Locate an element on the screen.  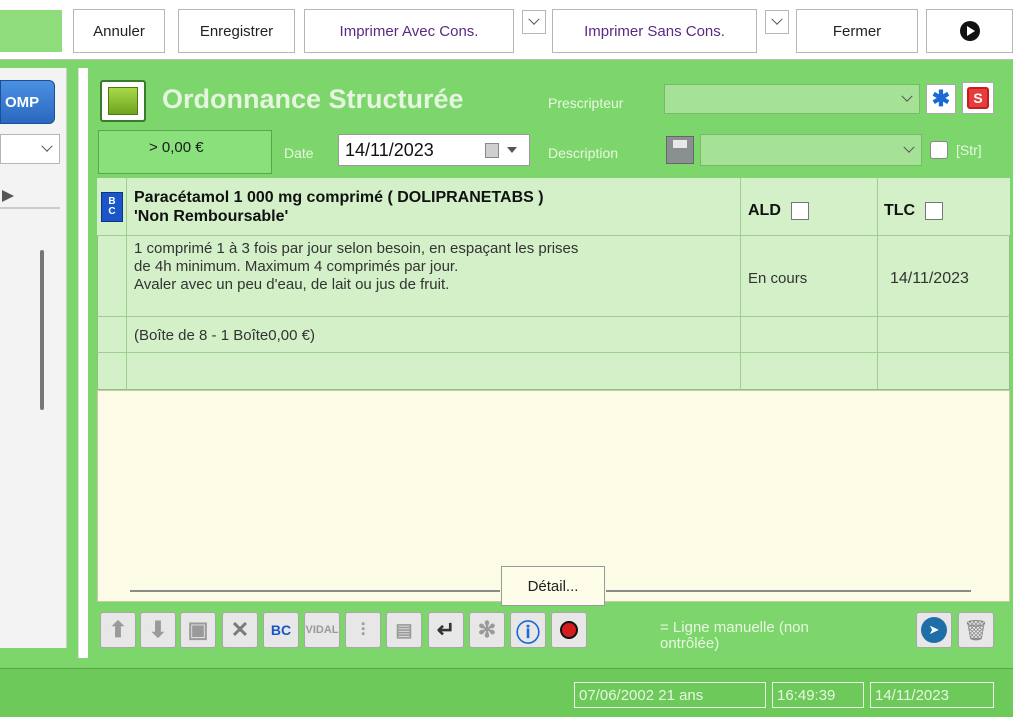
splitter is located at coordinates (83, 363).